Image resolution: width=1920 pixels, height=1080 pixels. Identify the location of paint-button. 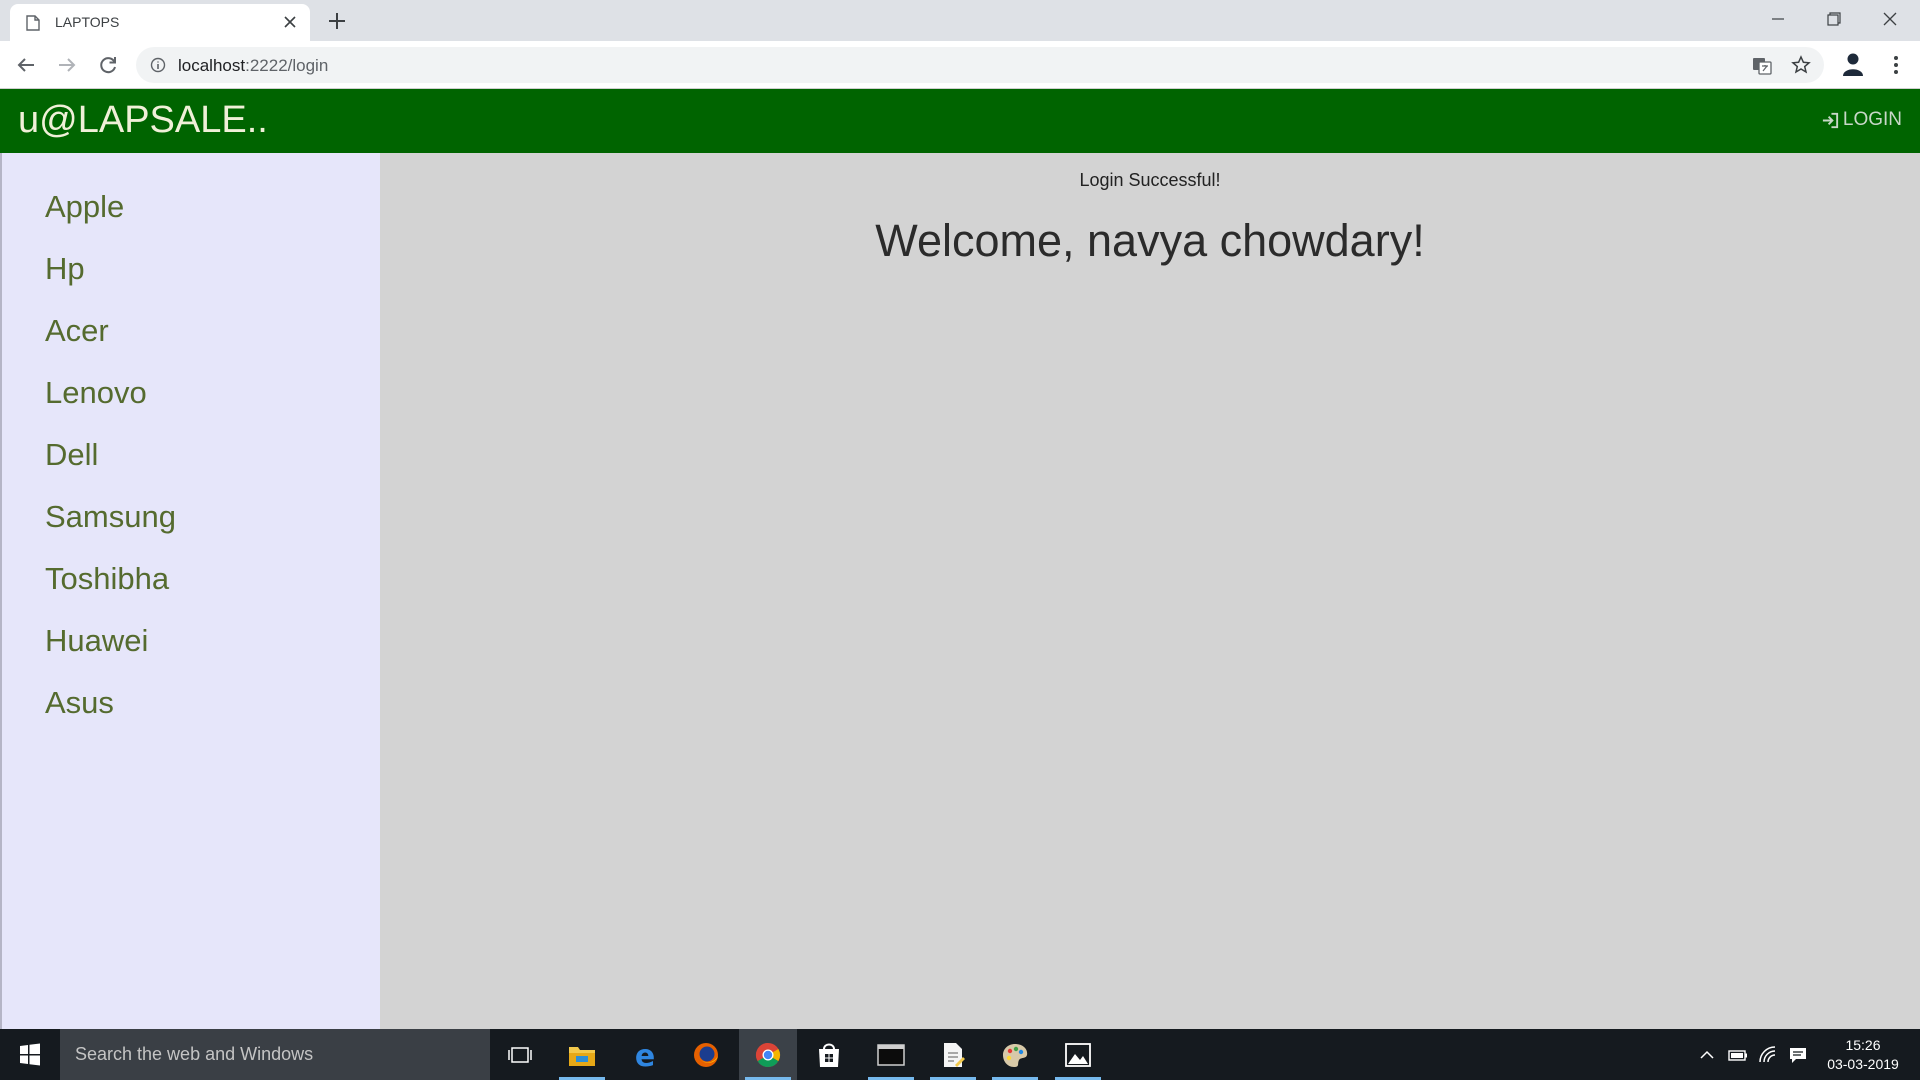
(1015, 1054).